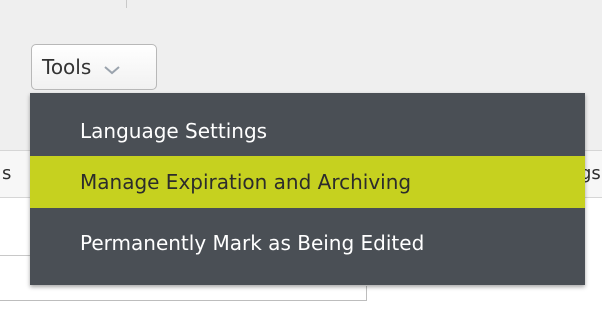  What do you see at coordinates (94, 67) in the screenshot?
I see `tools-dropdown-button: Tools` at bounding box center [94, 67].